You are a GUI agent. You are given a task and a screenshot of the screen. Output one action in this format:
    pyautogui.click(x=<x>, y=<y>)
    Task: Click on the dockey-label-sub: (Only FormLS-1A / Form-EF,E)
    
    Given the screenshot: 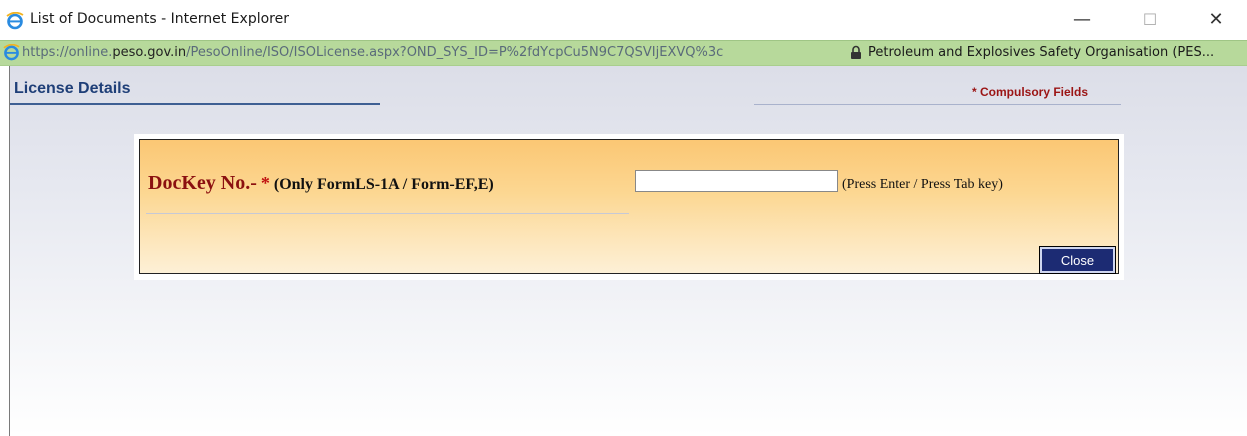 What is the action you would take?
    pyautogui.click(x=383, y=184)
    